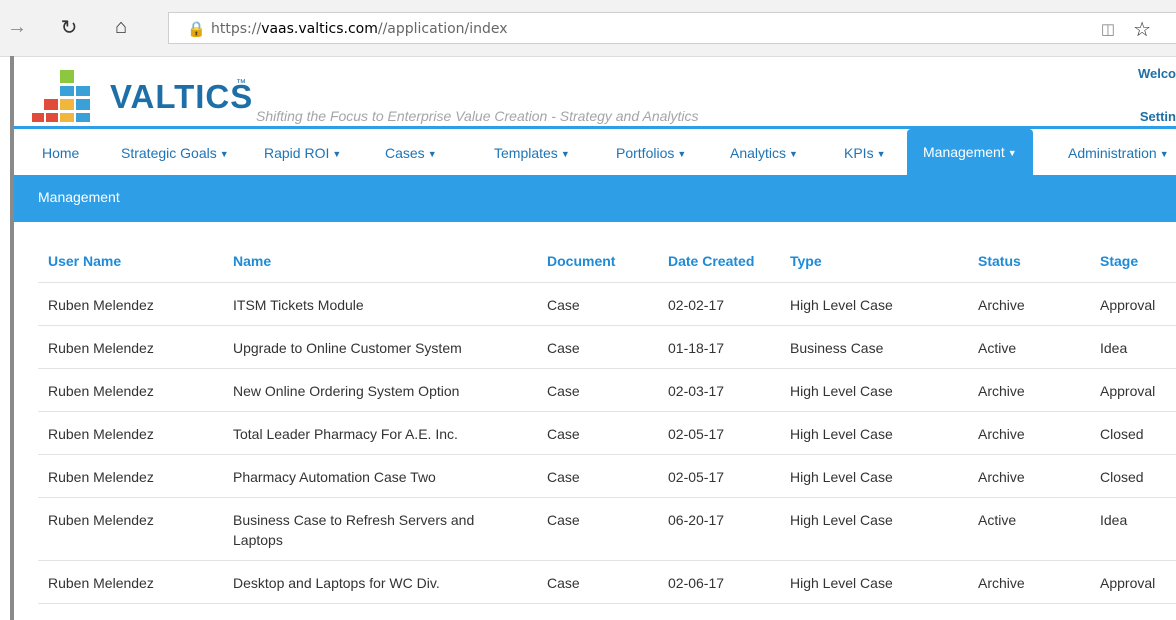 This screenshot has height=620, width=1176. Describe the element at coordinates (696, 583) in the screenshot. I see `cell-date-created: 02-06-17` at that location.